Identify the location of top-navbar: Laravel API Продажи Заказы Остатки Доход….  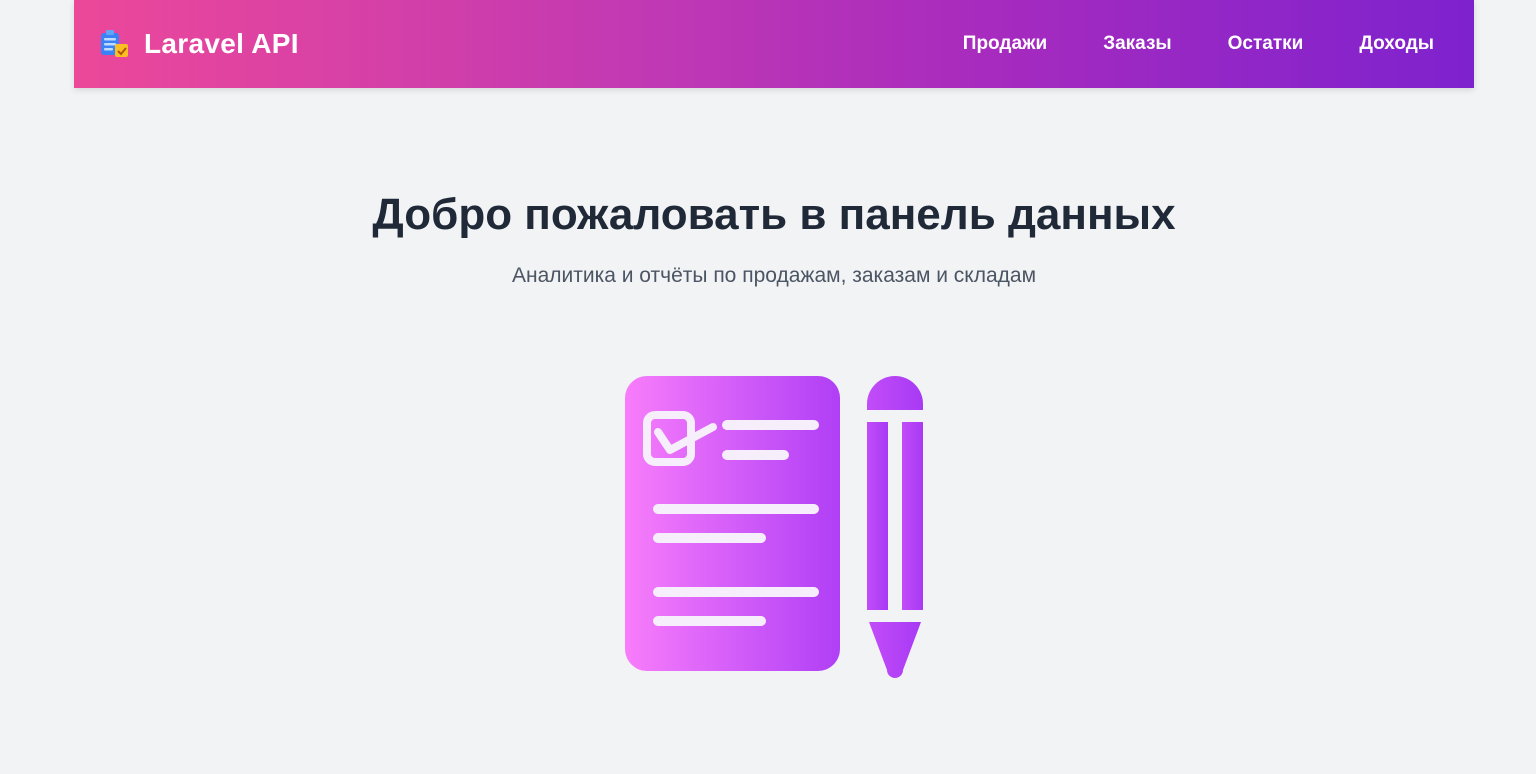
(774, 44).